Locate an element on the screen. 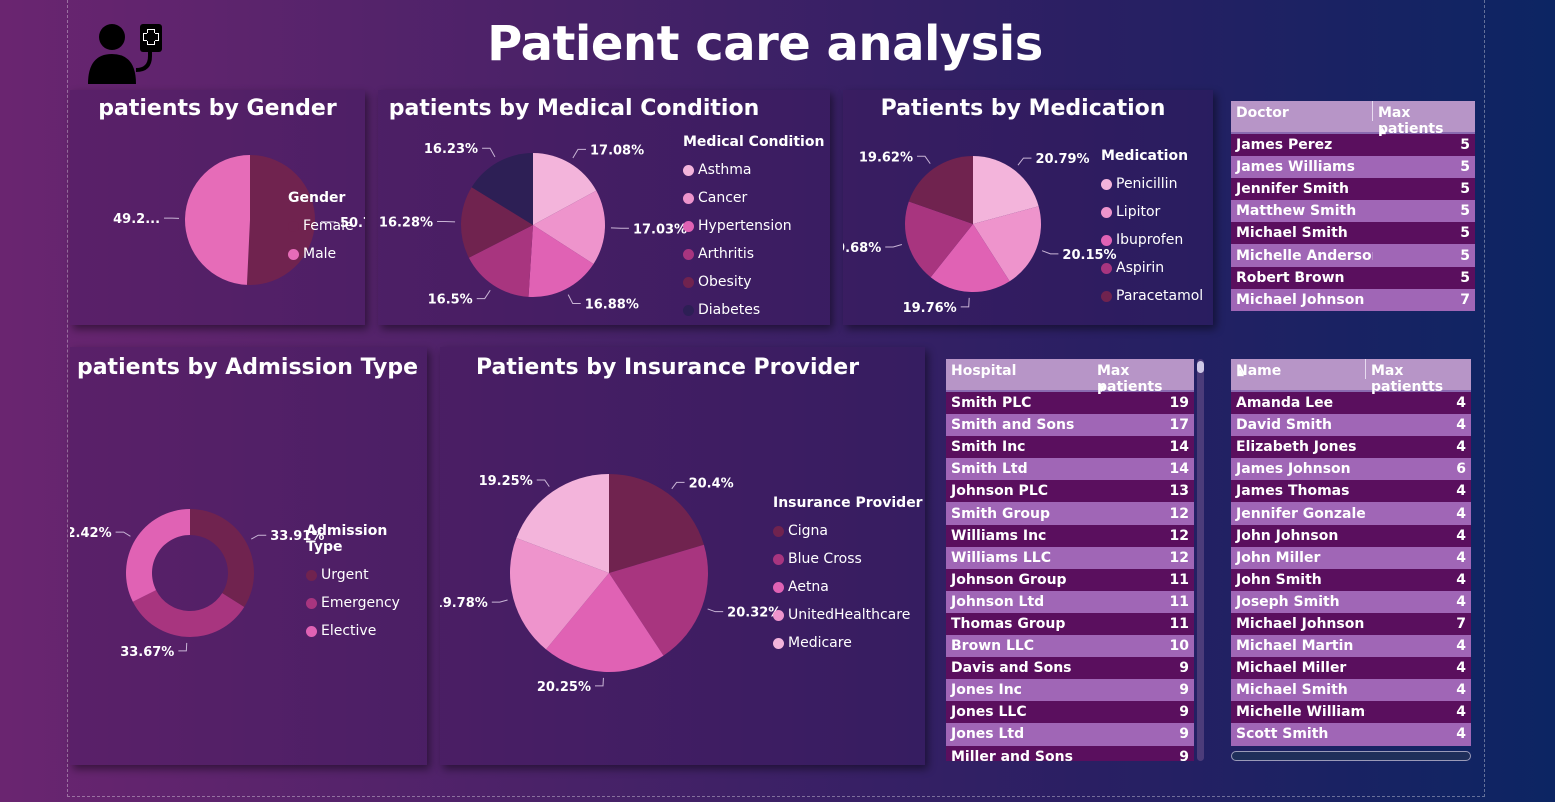 The width and height of the screenshot is (1555, 802). legend-title: Medical Condition is located at coordinates (754, 142).